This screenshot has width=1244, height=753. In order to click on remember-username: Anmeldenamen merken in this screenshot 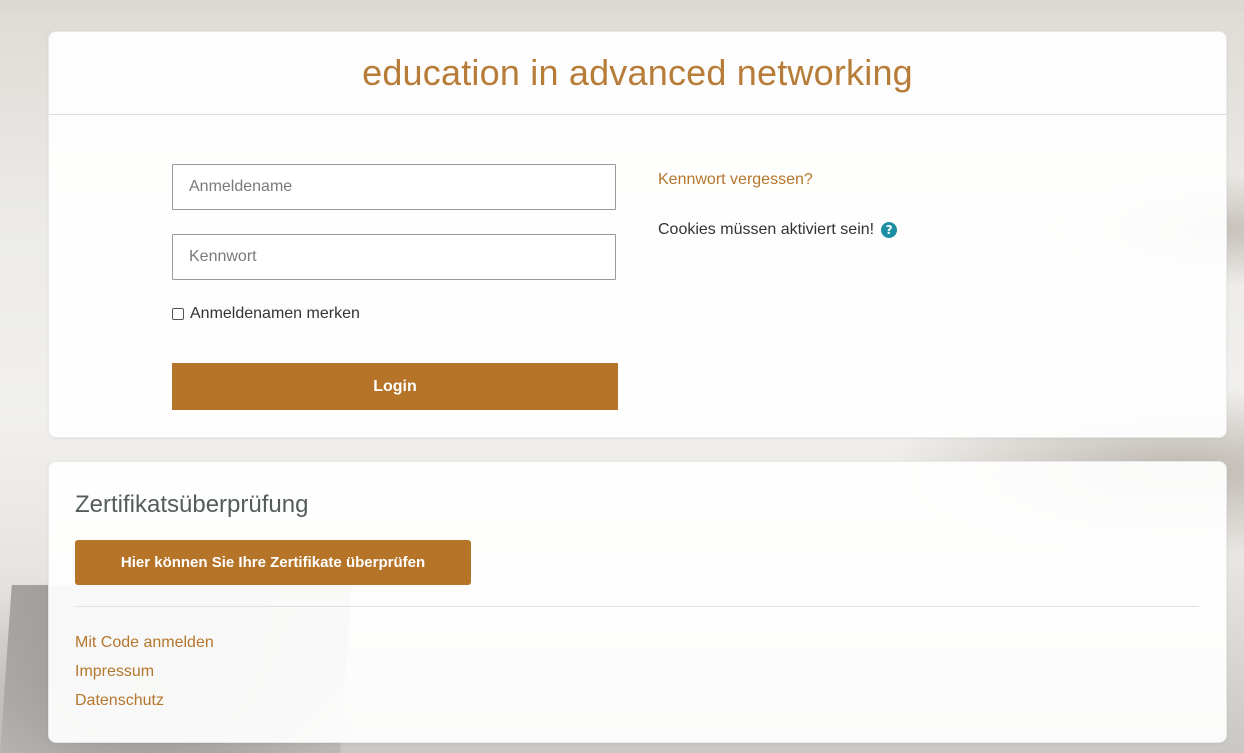, I will do `click(266, 314)`.